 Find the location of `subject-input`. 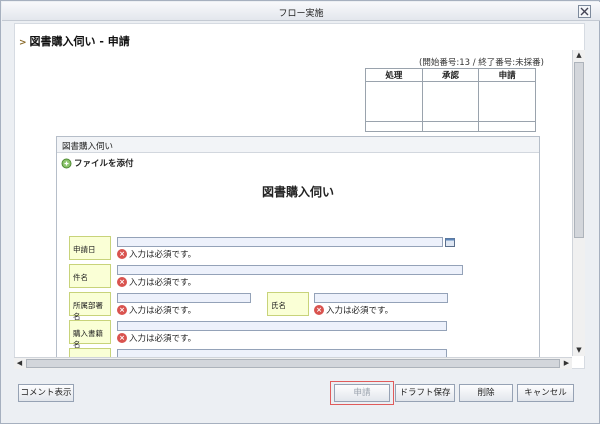

subject-input is located at coordinates (290, 270).